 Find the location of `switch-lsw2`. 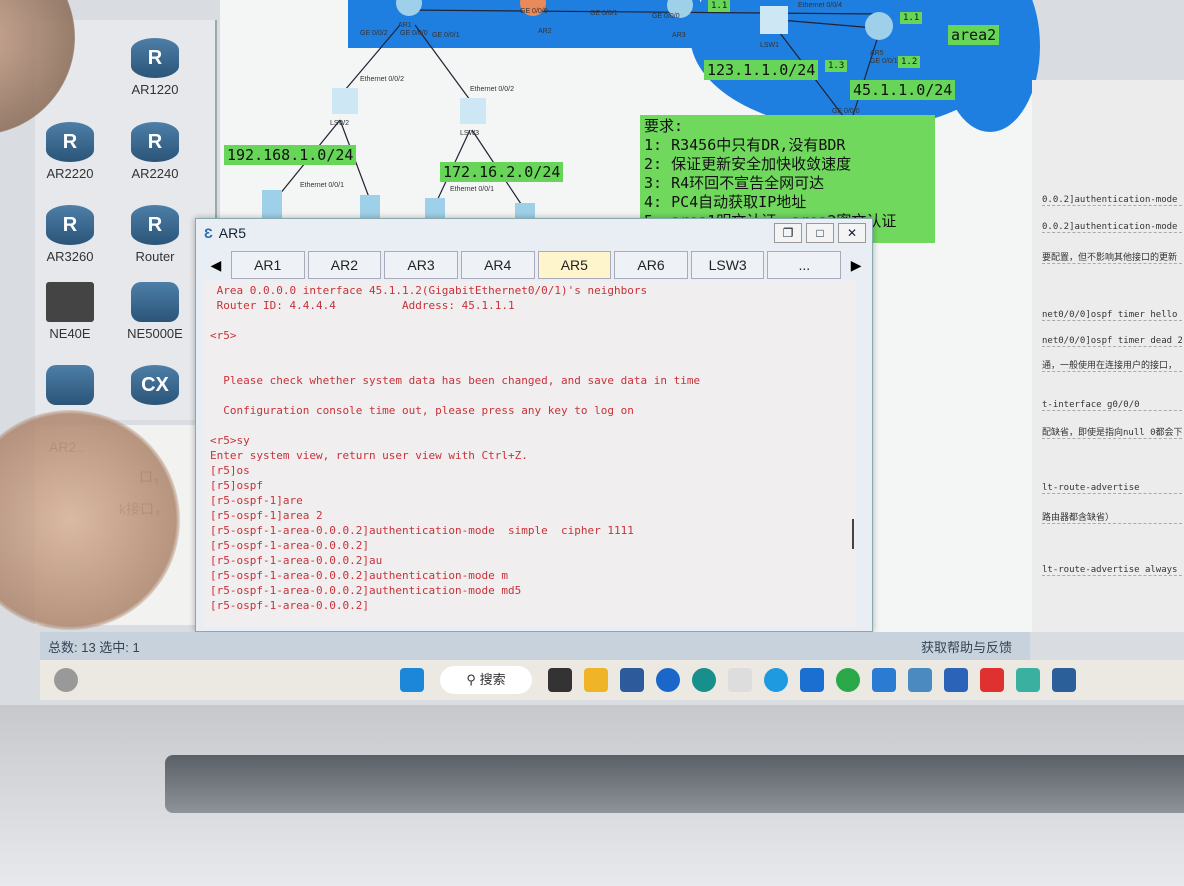

switch-lsw2 is located at coordinates (345, 101).